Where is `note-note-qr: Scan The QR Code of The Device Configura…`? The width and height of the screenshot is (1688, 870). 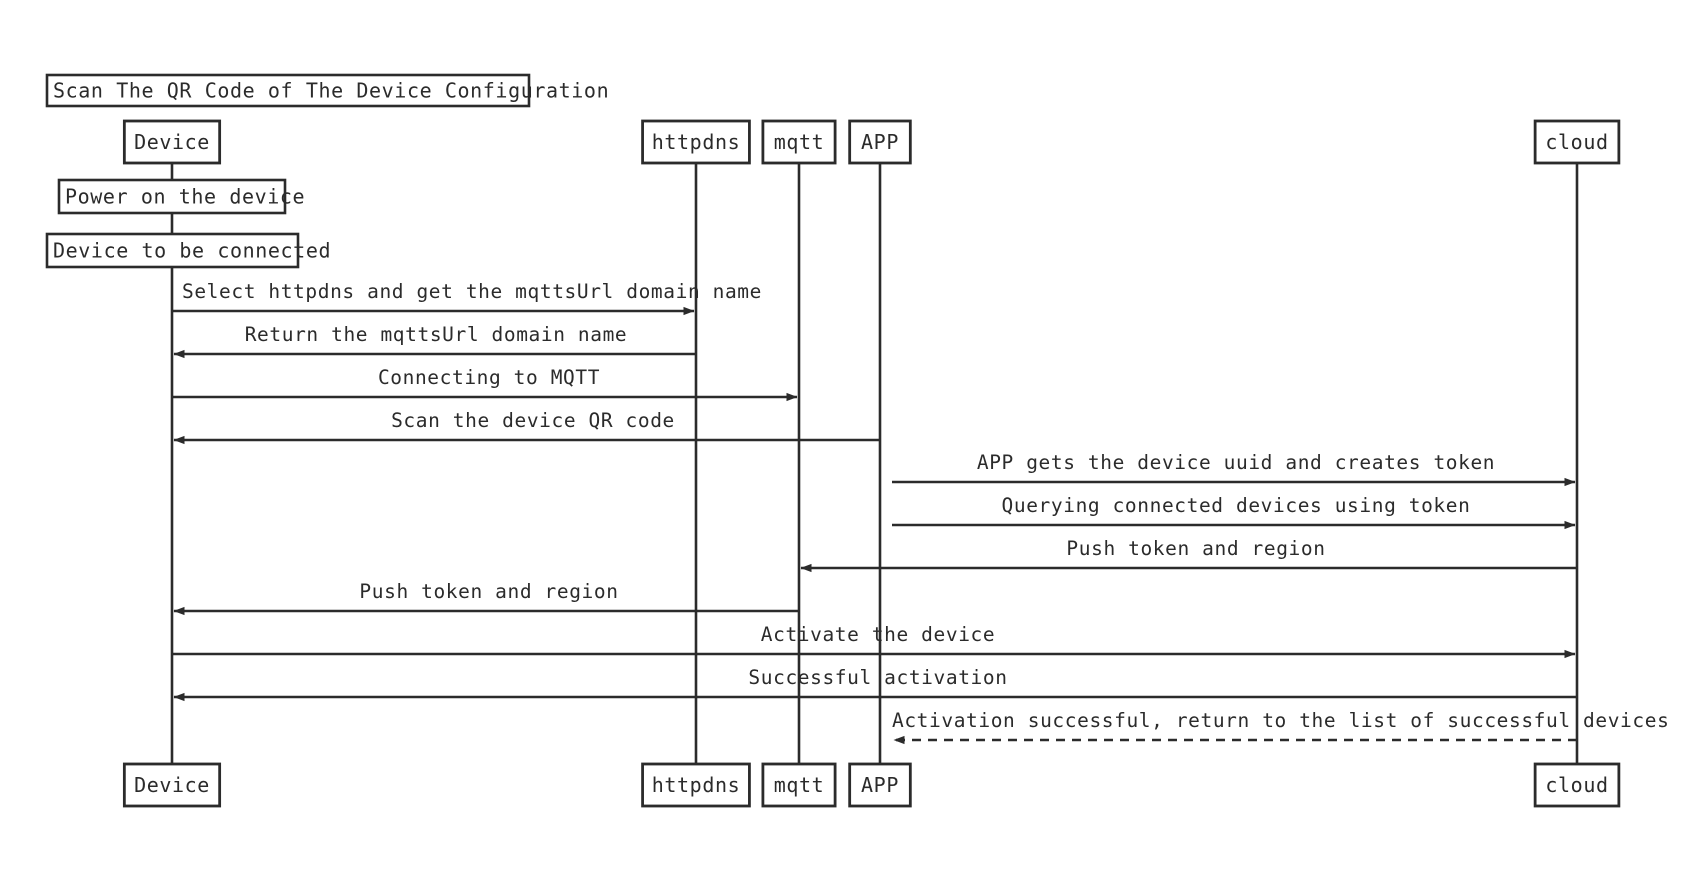
note-note-qr: Scan The QR Code of The Device Configura… is located at coordinates (327, 90).